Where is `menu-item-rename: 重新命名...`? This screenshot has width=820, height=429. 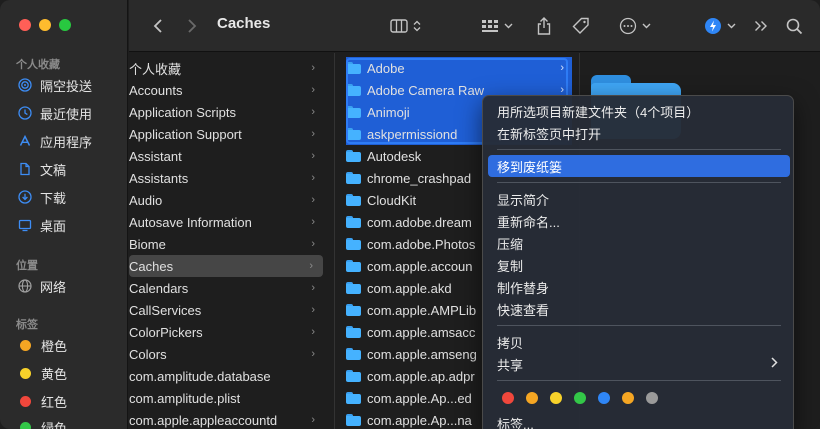 menu-item-rename: 重新命名... is located at coordinates (639, 221).